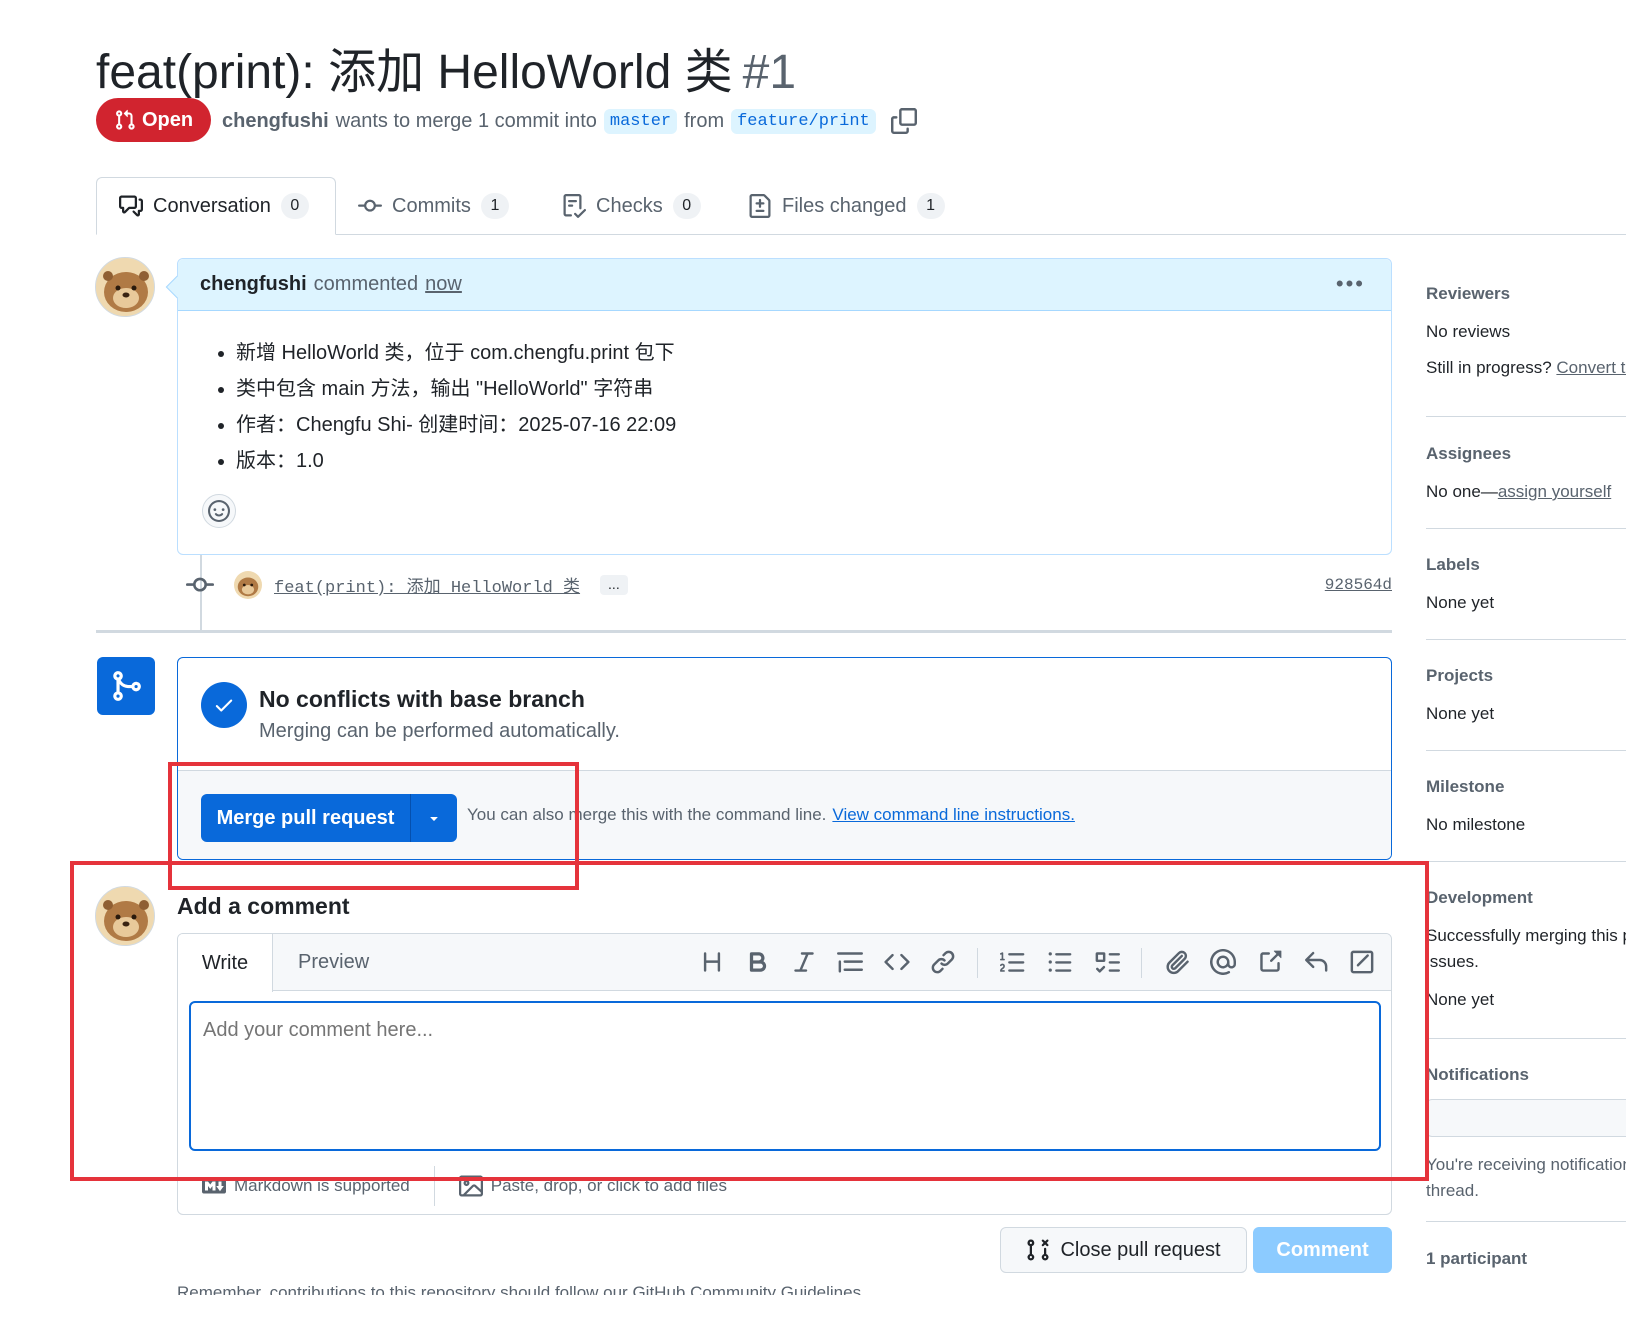  Describe the element at coordinates (1526, 584) in the screenshot. I see `sidebar-labels: Labels None yet` at that location.